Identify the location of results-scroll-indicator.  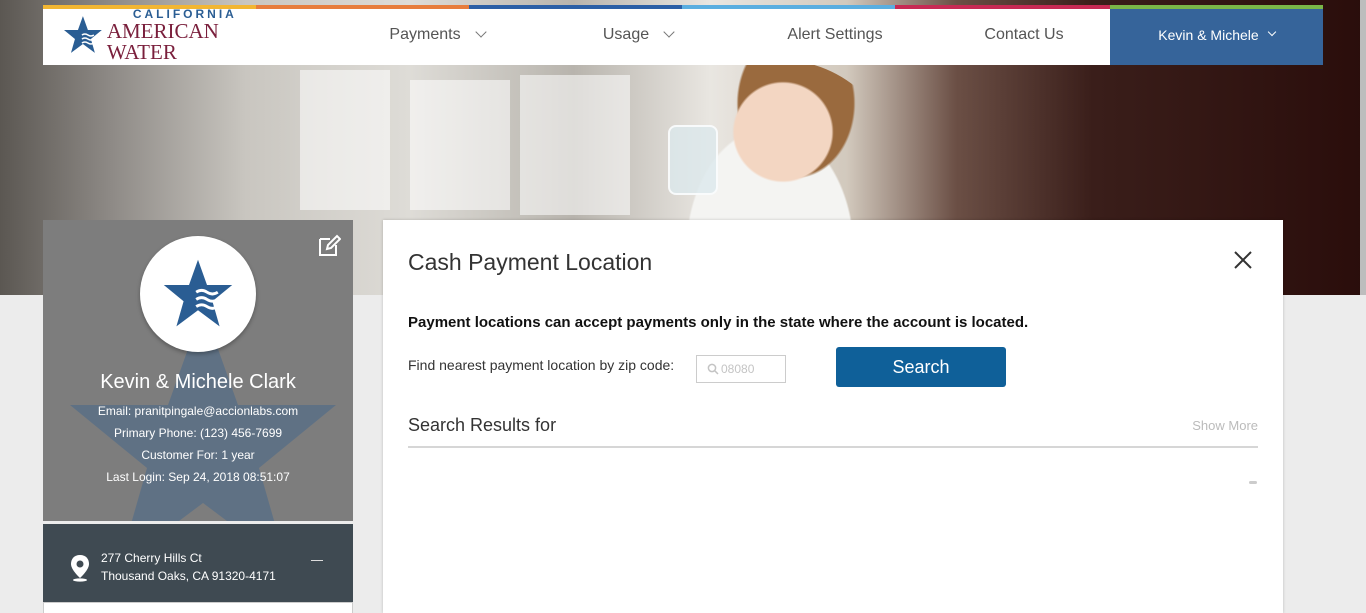
(1253, 482).